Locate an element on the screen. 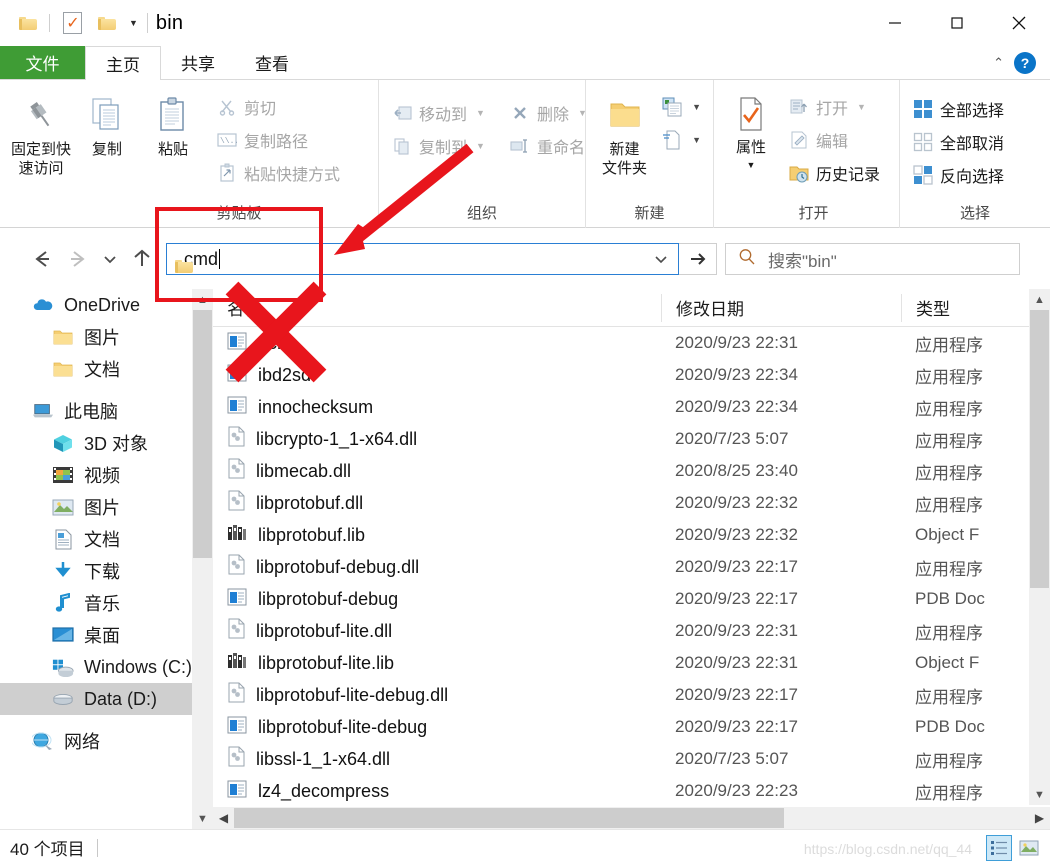 The image size is (1050, 865). rename-button: 重命名 is located at coordinates (548, 146).